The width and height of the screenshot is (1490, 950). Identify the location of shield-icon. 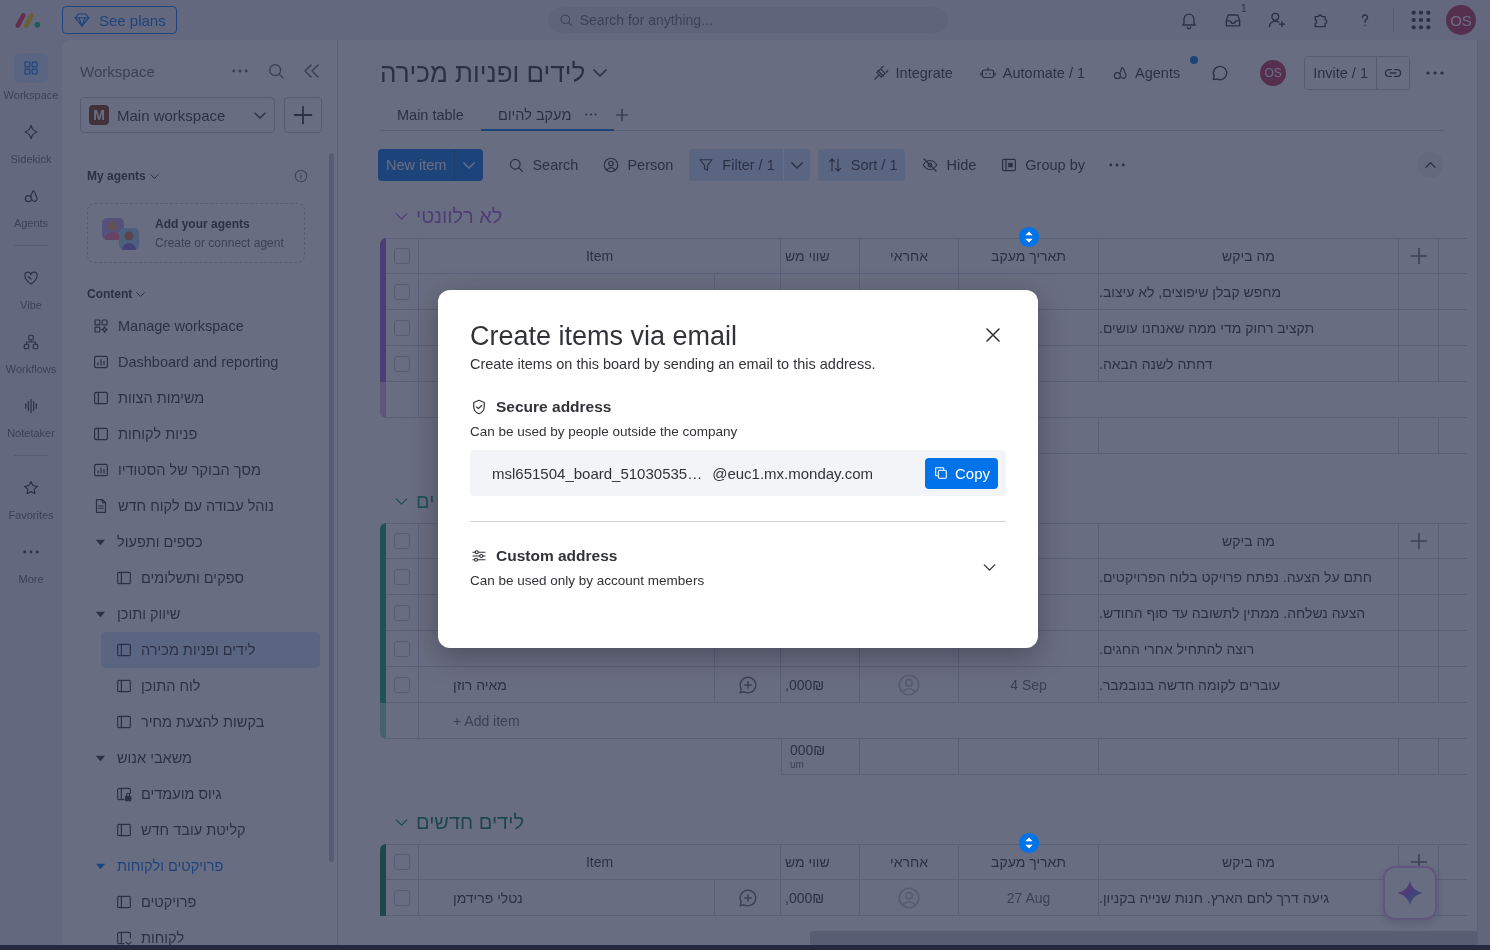
(479, 407).